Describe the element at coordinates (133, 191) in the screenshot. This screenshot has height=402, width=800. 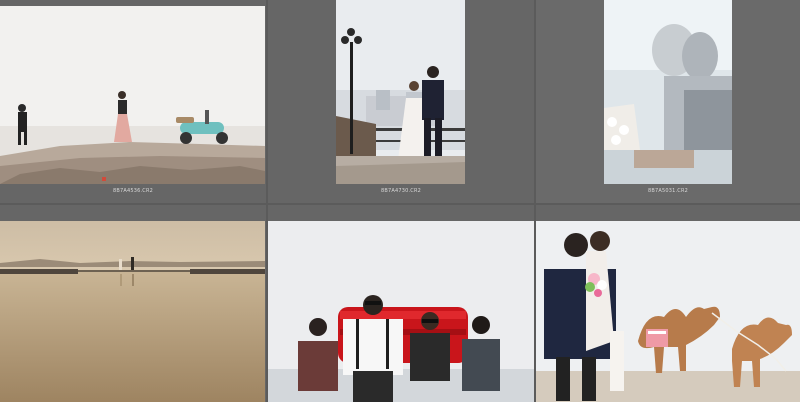
I see `filename-caption: 8B7A4536.CR2` at that location.